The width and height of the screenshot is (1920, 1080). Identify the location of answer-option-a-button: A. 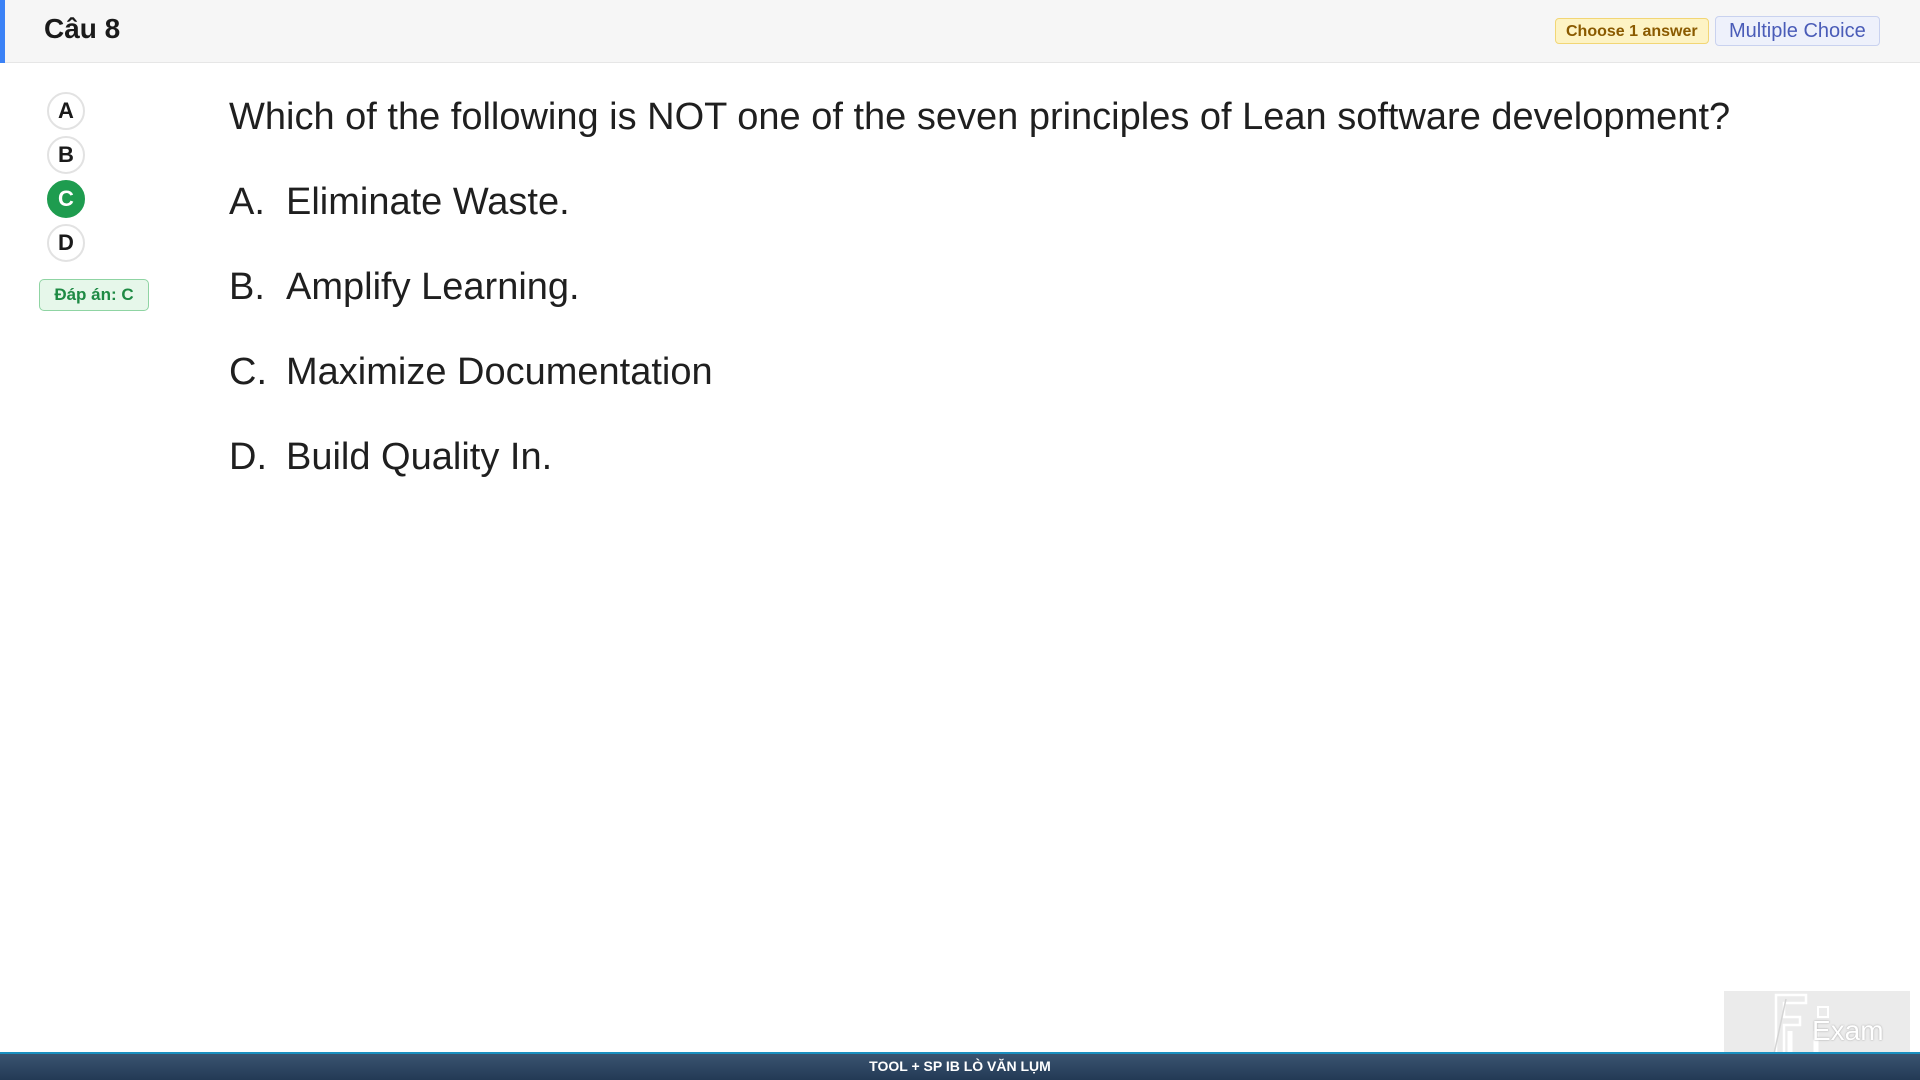
(66, 111).